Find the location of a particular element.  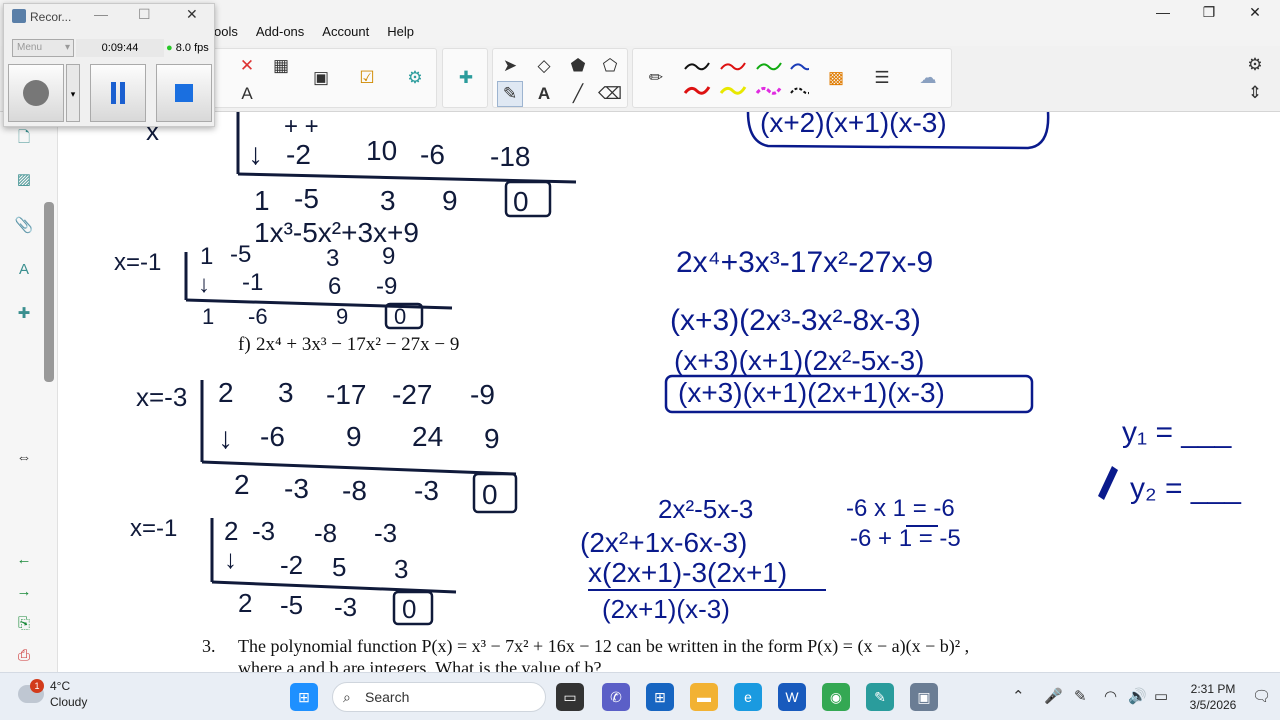

chevron-down-icon: ▾ is located at coordinates (67, 47).